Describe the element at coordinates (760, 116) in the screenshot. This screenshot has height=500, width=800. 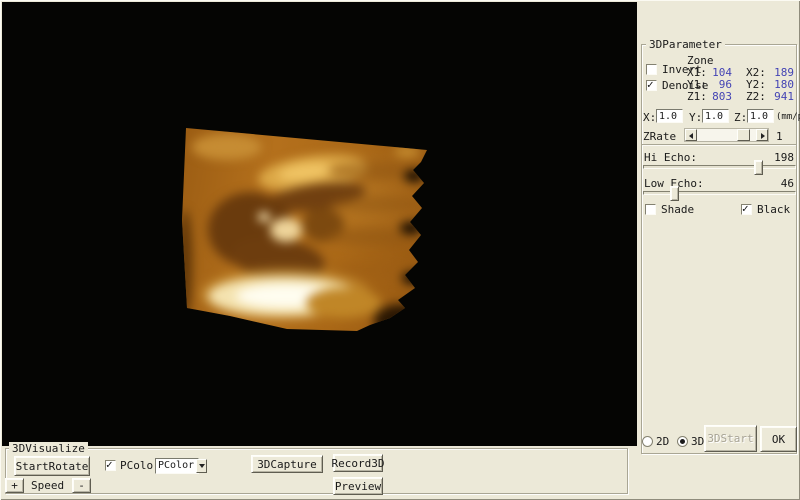
I see `scale-z-input` at that location.